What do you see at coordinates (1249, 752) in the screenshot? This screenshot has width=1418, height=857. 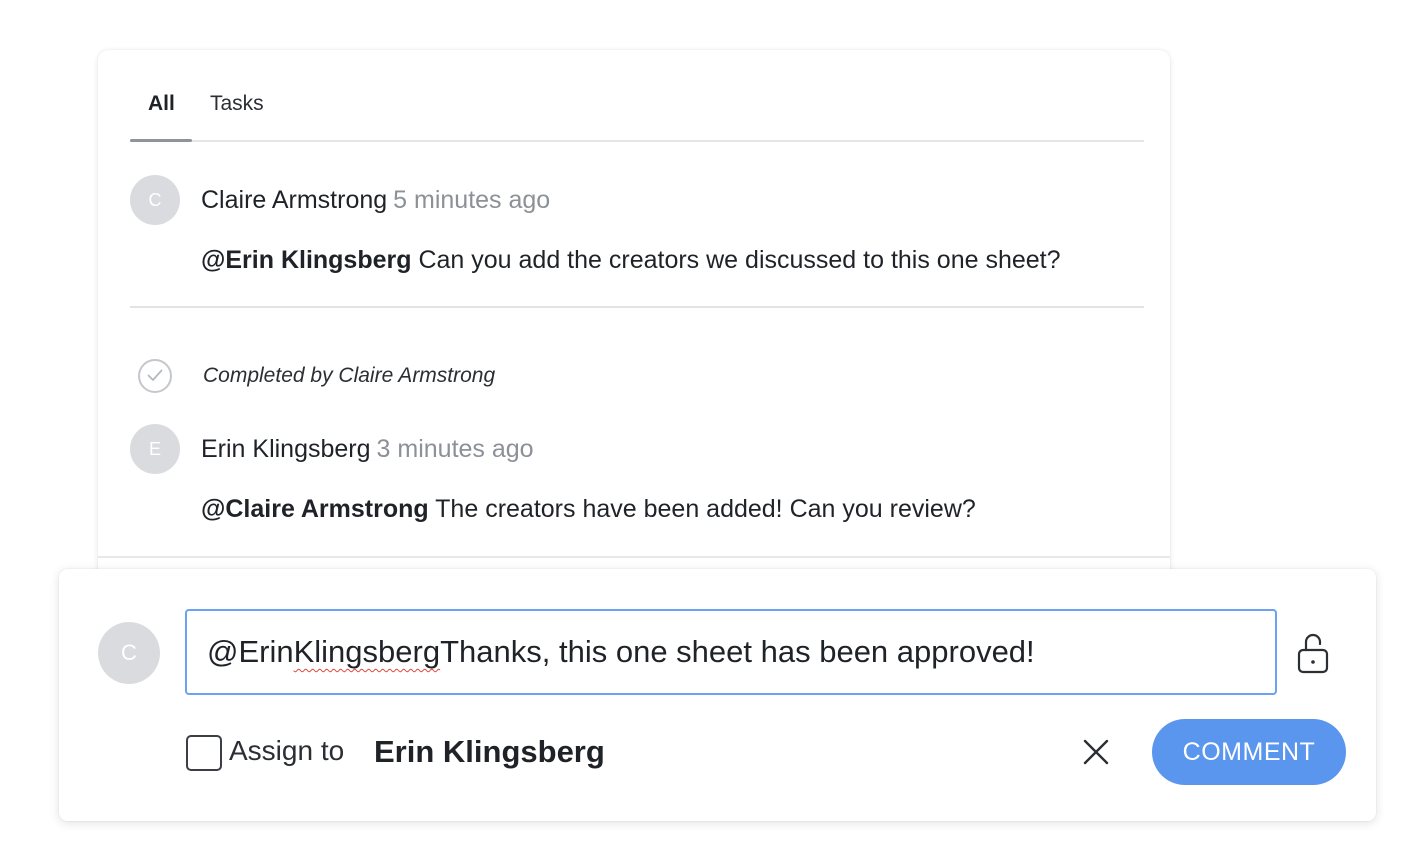 I see `comment-submit-button: COMMENT` at bounding box center [1249, 752].